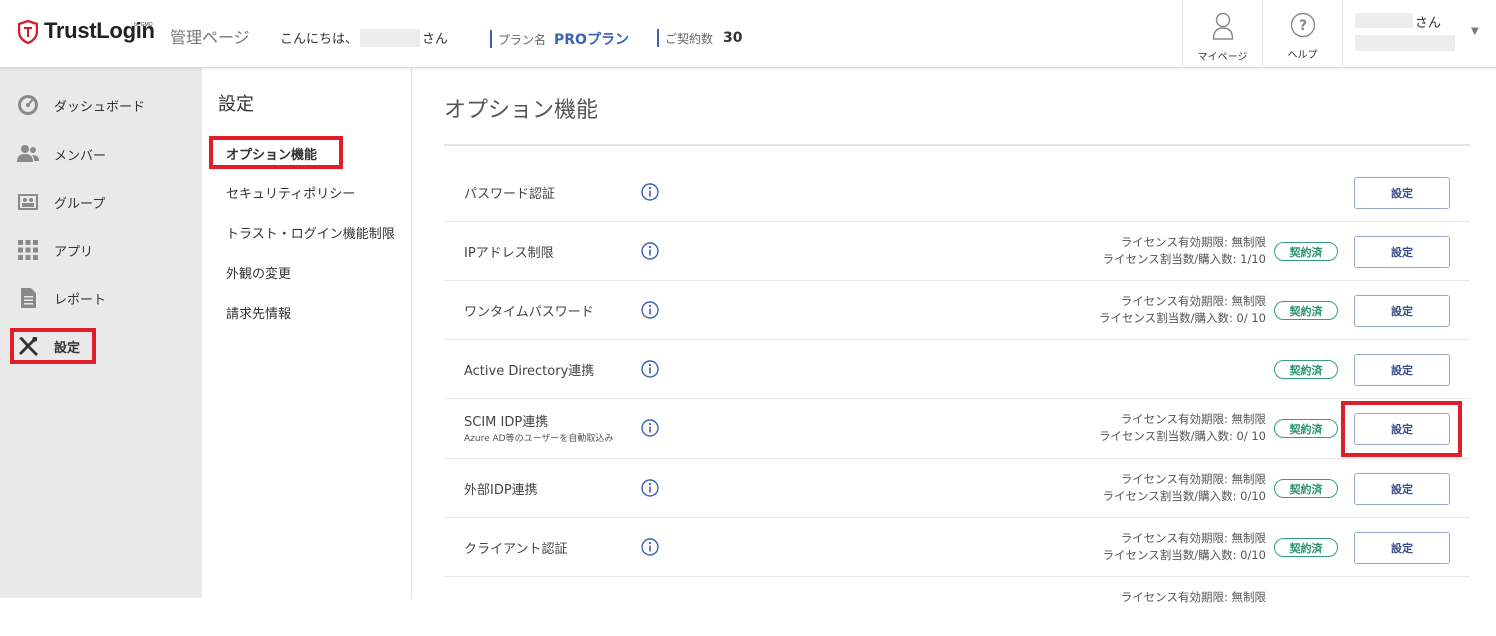  What do you see at coordinates (1182, 310) in the screenshot?
I see `license-info: ライセンス有効期限: 無制限 ライセンス割当数/購入数: 0/ 10` at bounding box center [1182, 310].